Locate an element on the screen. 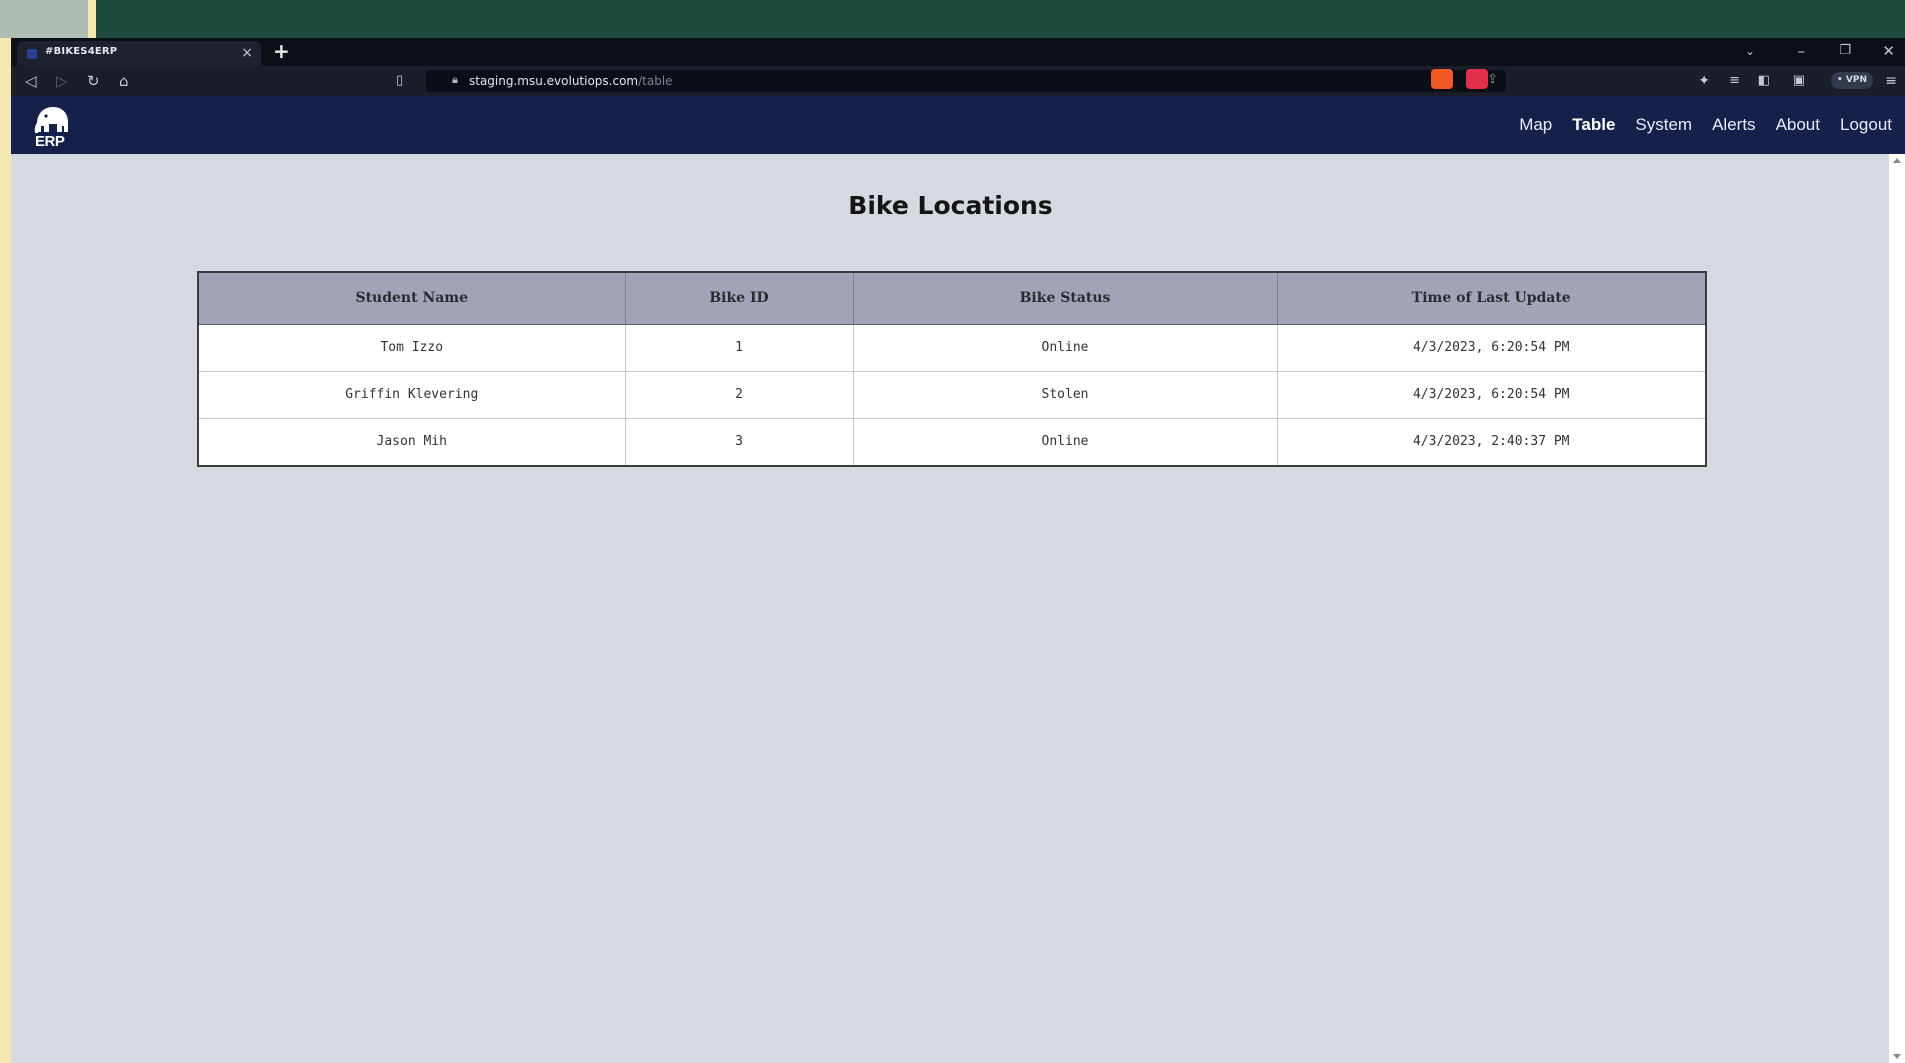  cell-student-name: Griffin Klevering is located at coordinates (412, 395).